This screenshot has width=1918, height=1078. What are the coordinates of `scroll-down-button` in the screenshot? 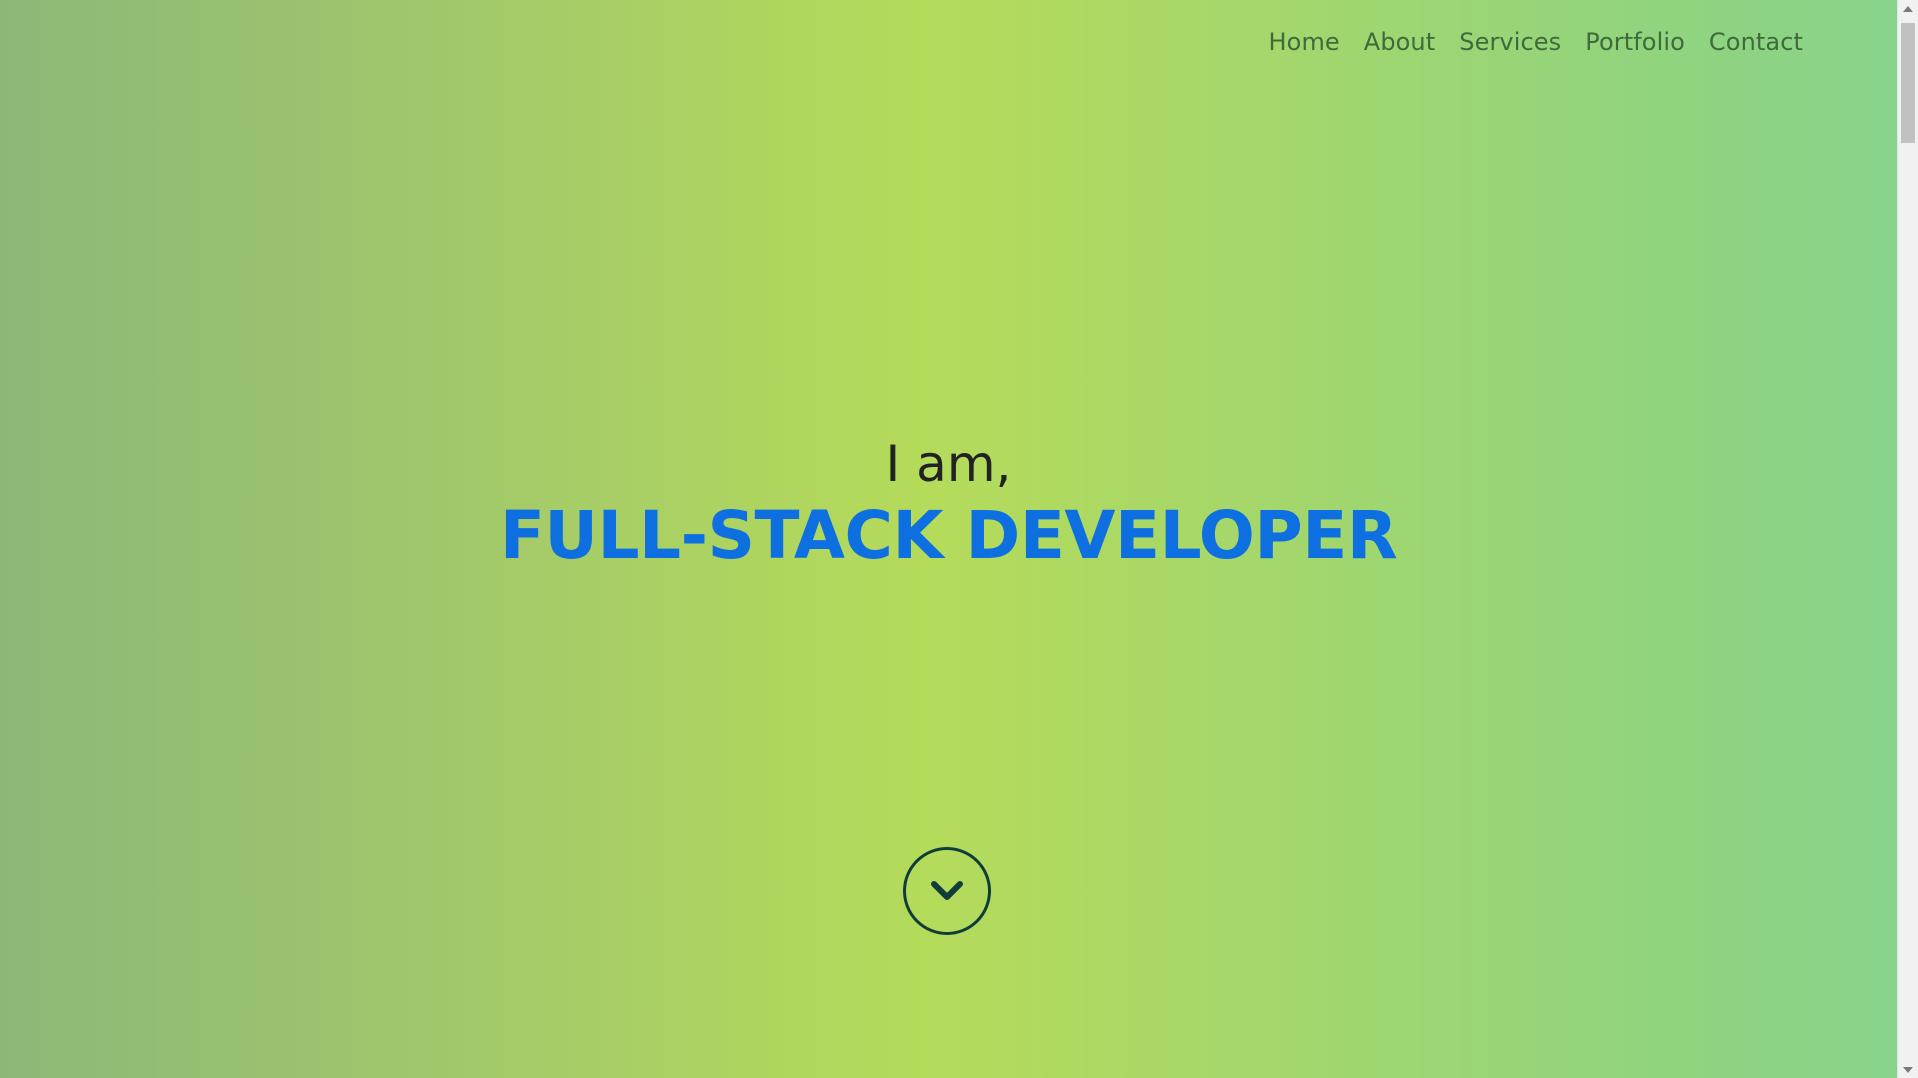 It's located at (947, 891).